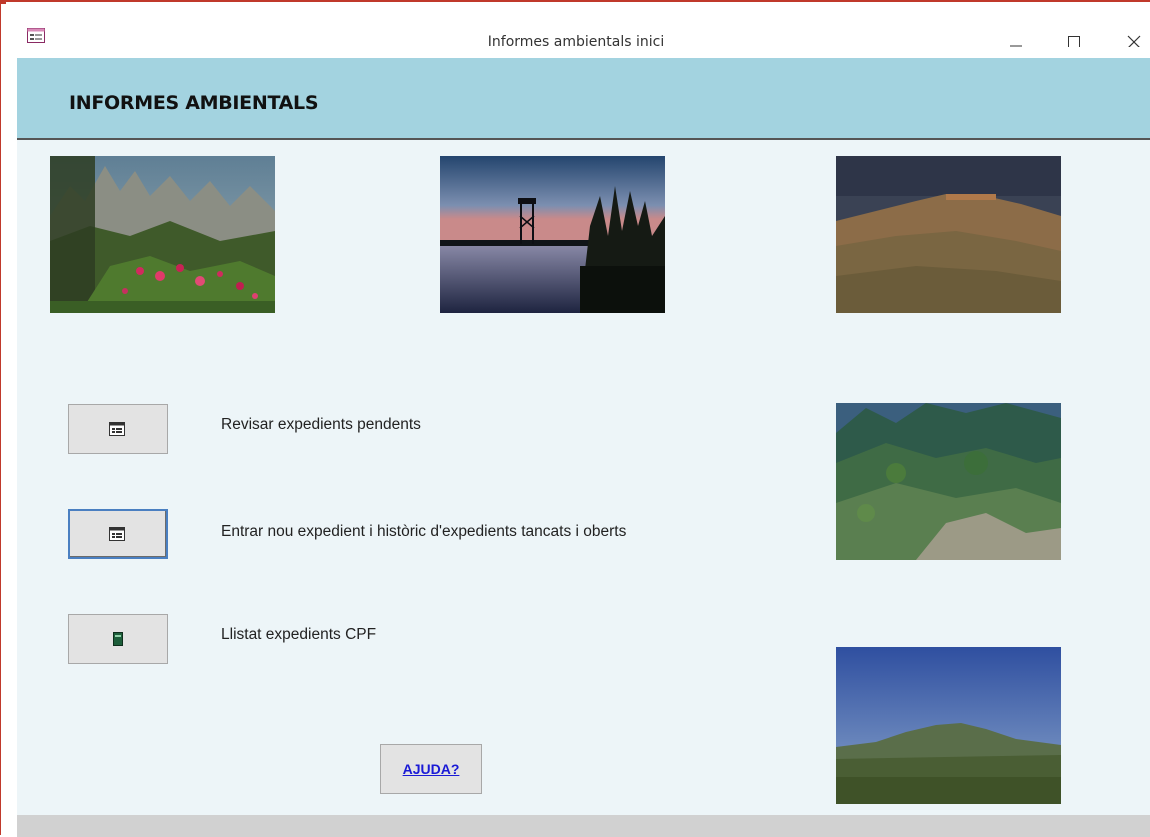 This screenshot has height=837, width=1150. What do you see at coordinates (575, 31) in the screenshot?
I see `title-bar: Informes ambientals inici` at bounding box center [575, 31].